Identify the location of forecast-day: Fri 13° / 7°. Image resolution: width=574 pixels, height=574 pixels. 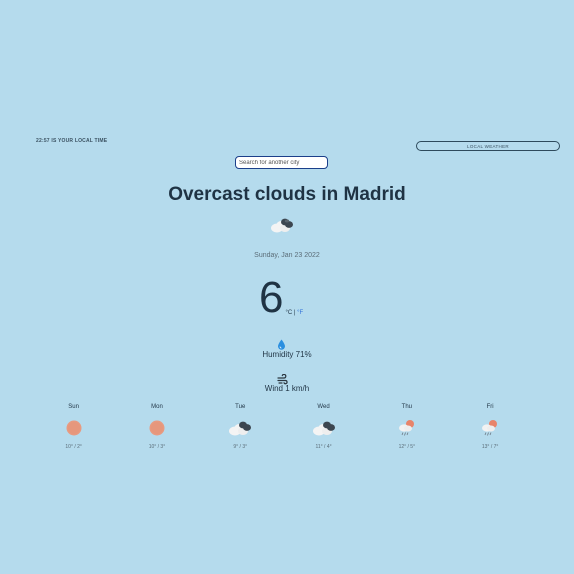
(489, 427).